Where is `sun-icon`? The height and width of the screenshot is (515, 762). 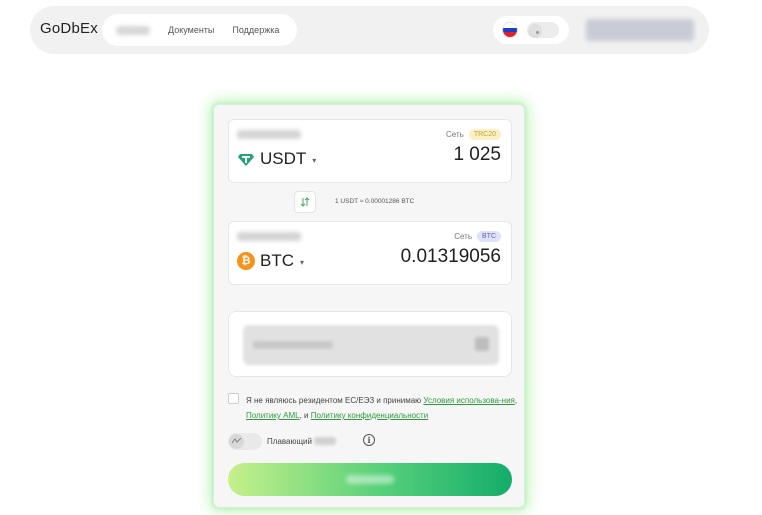
sun-icon is located at coordinates (537, 32).